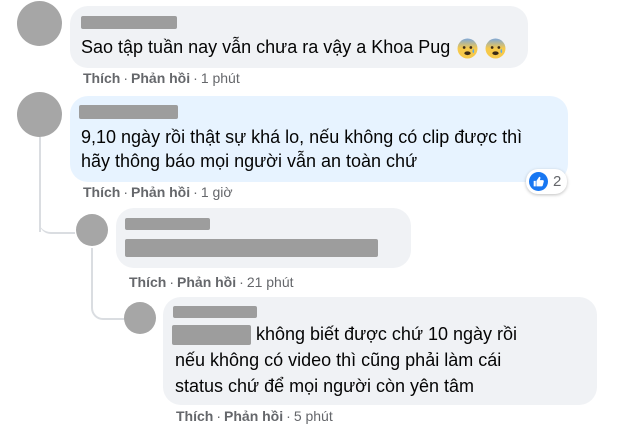  I want to click on comment-text-line: status chứ để mọi người còn yên tâm, so click(325, 386).